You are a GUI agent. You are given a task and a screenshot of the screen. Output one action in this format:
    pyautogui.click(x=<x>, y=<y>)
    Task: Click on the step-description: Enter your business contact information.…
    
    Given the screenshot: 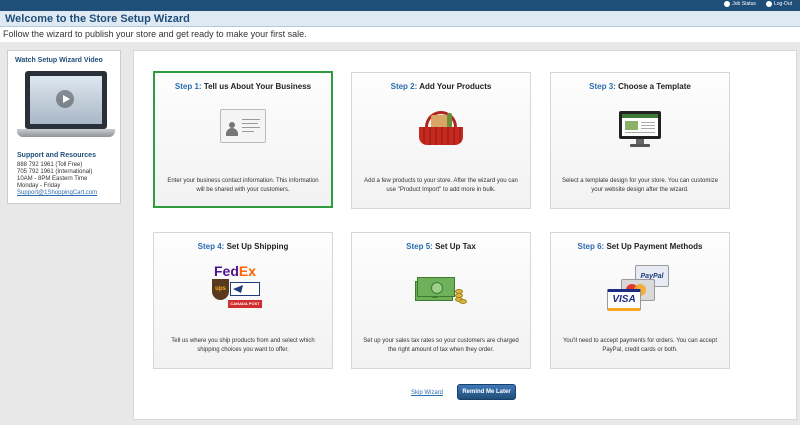 What is the action you would take?
    pyautogui.click(x=243, y=185)
    